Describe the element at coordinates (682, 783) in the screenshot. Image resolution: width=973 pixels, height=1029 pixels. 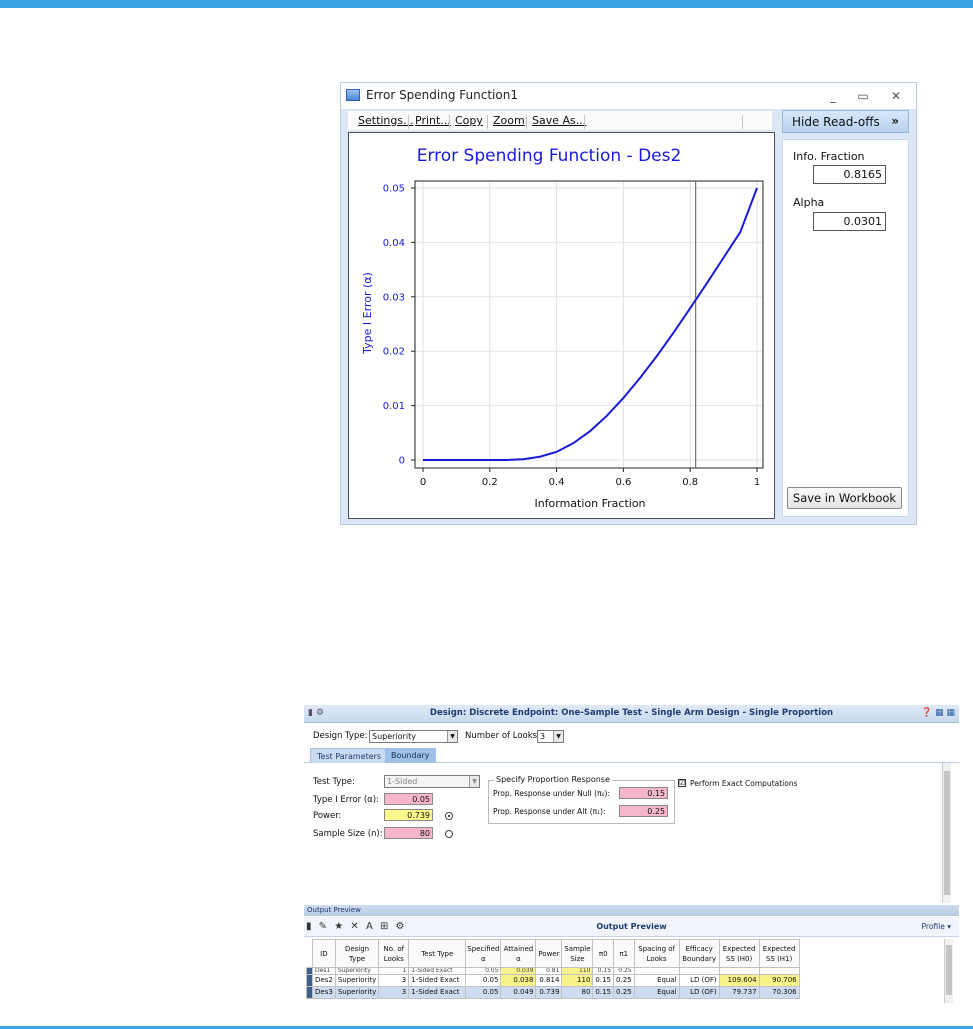
I see `exact-computations-checkbox: ☑` at that location.